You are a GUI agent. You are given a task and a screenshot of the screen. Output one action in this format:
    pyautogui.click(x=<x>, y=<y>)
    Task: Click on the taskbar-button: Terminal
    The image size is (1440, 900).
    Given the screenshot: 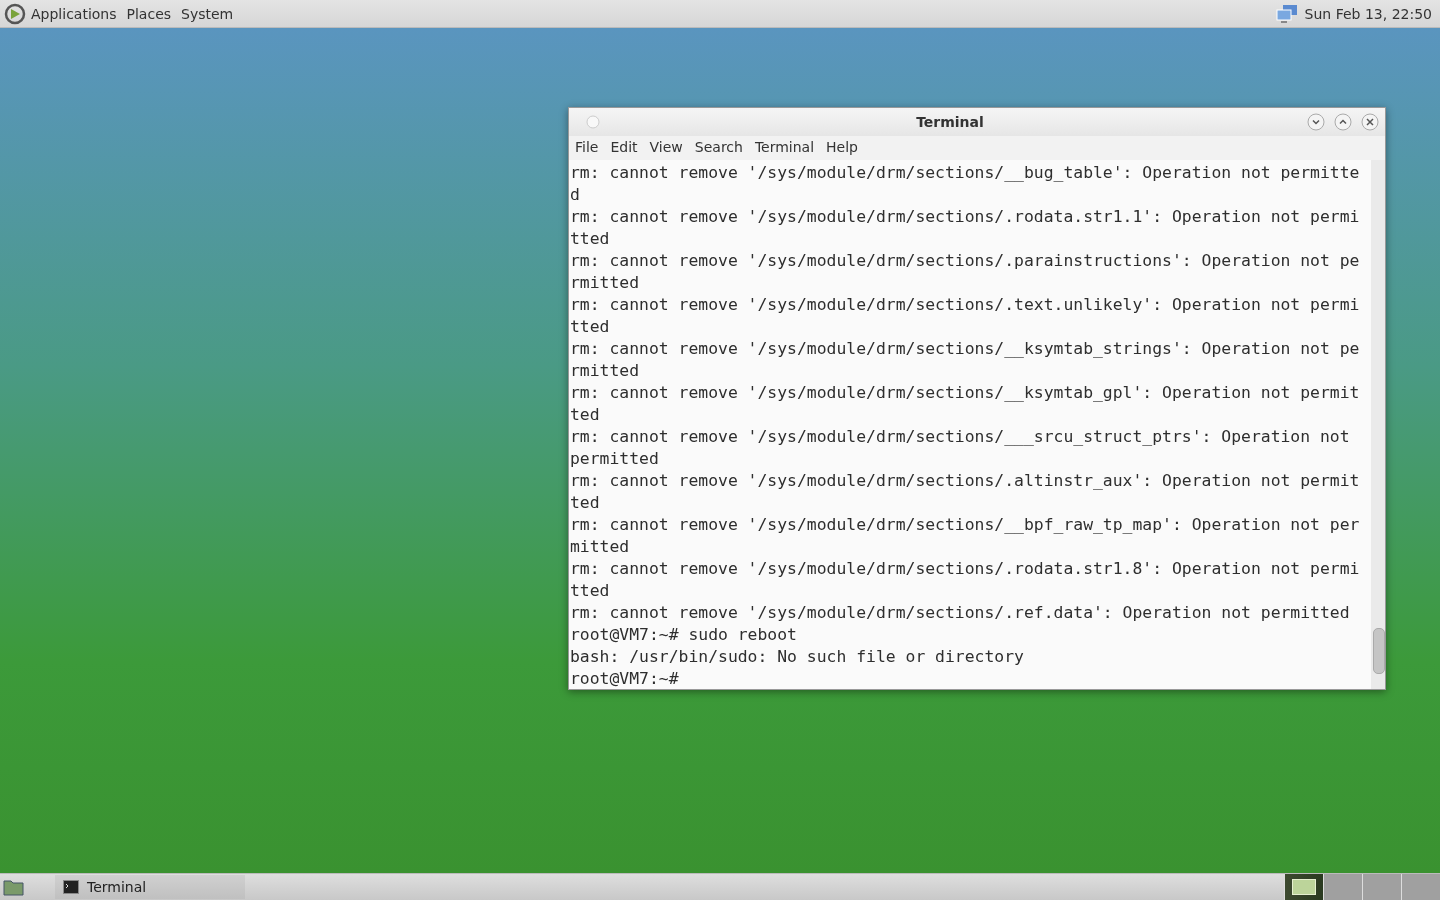 What is the action you would take?
    pyautogui.click(x=150, y=887)
    